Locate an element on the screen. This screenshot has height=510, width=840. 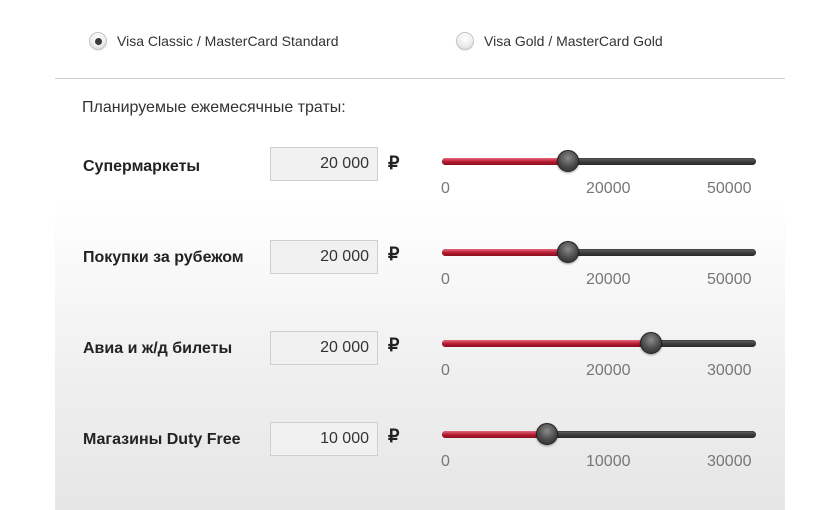
slider-handle-abroad is located at coordinates (568, 252).